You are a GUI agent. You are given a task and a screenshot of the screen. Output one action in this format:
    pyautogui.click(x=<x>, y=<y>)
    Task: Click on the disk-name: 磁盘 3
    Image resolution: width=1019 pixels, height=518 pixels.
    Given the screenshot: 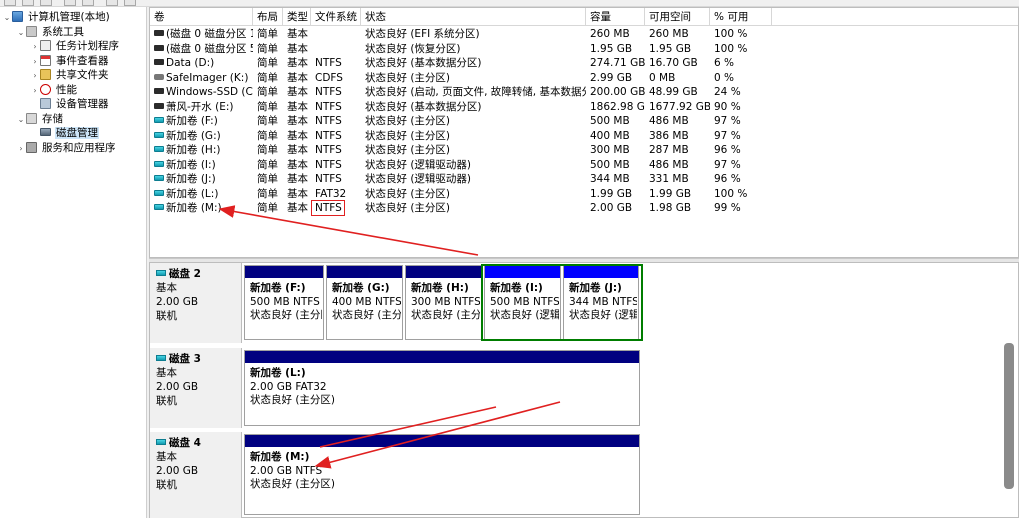 What is the action you would take?
    pyautogui.click(x=195, y=359)
    